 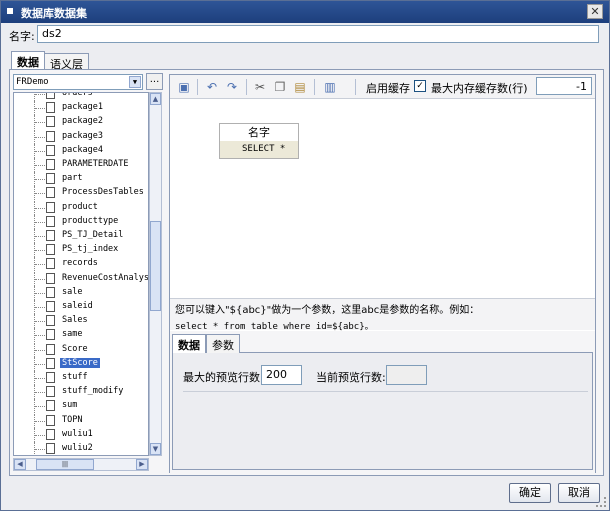 What do you see at coordinates (406, 375) in the screenshot?
I see `current-preview-input` at bounding box center [406, 375].